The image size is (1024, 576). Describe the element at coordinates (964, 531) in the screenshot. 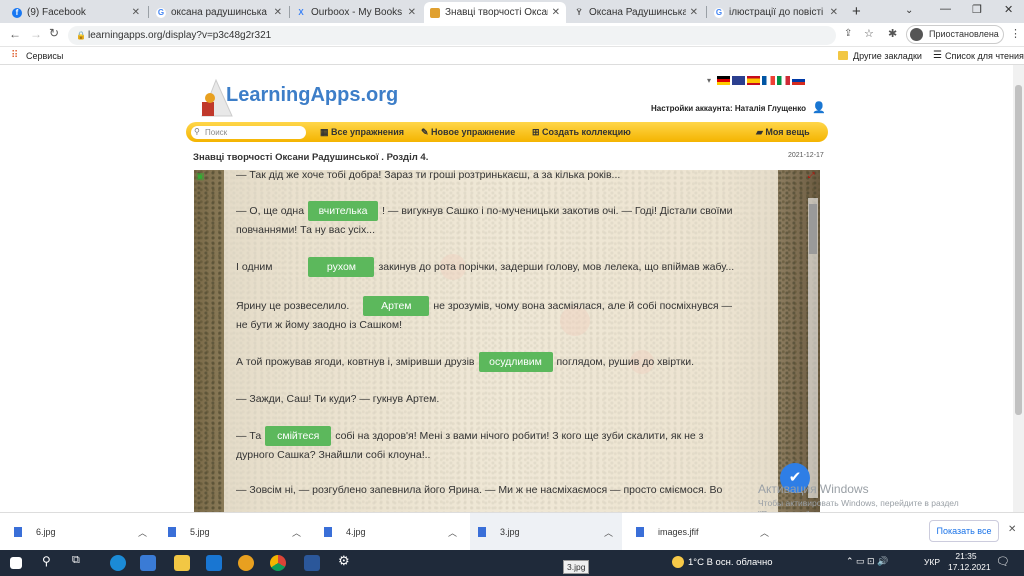

I see `show-all-downloads-button: Показать все` at that location.